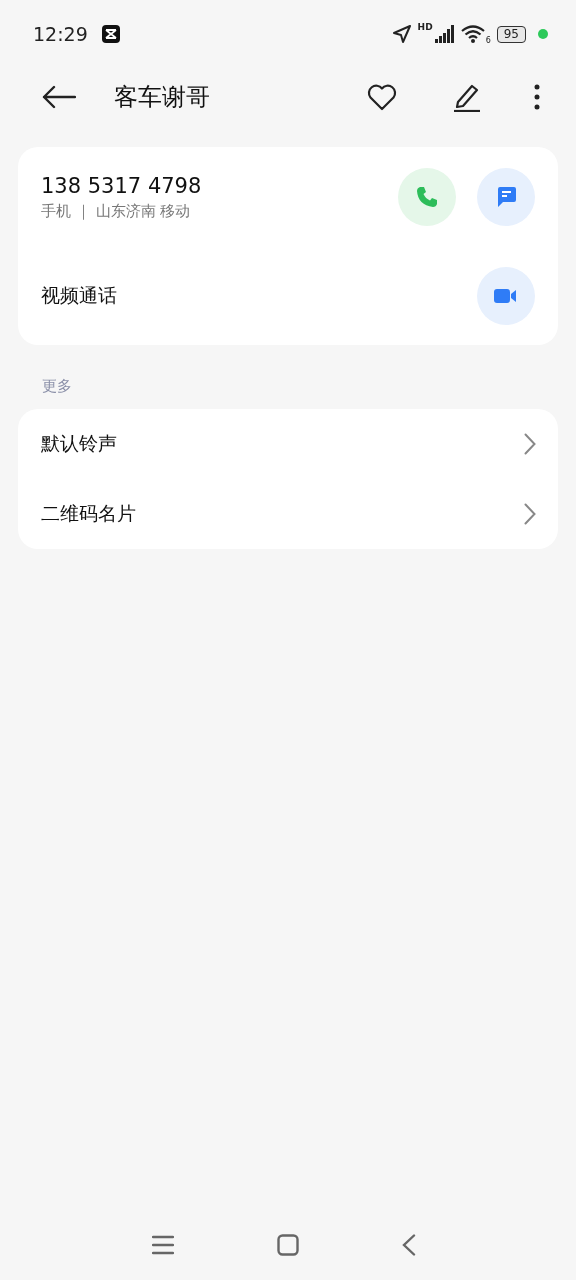  What do you see at coordinates (409, 1245) in the screenshot?
I see `back-icon` at bounding box center [409, 1245].